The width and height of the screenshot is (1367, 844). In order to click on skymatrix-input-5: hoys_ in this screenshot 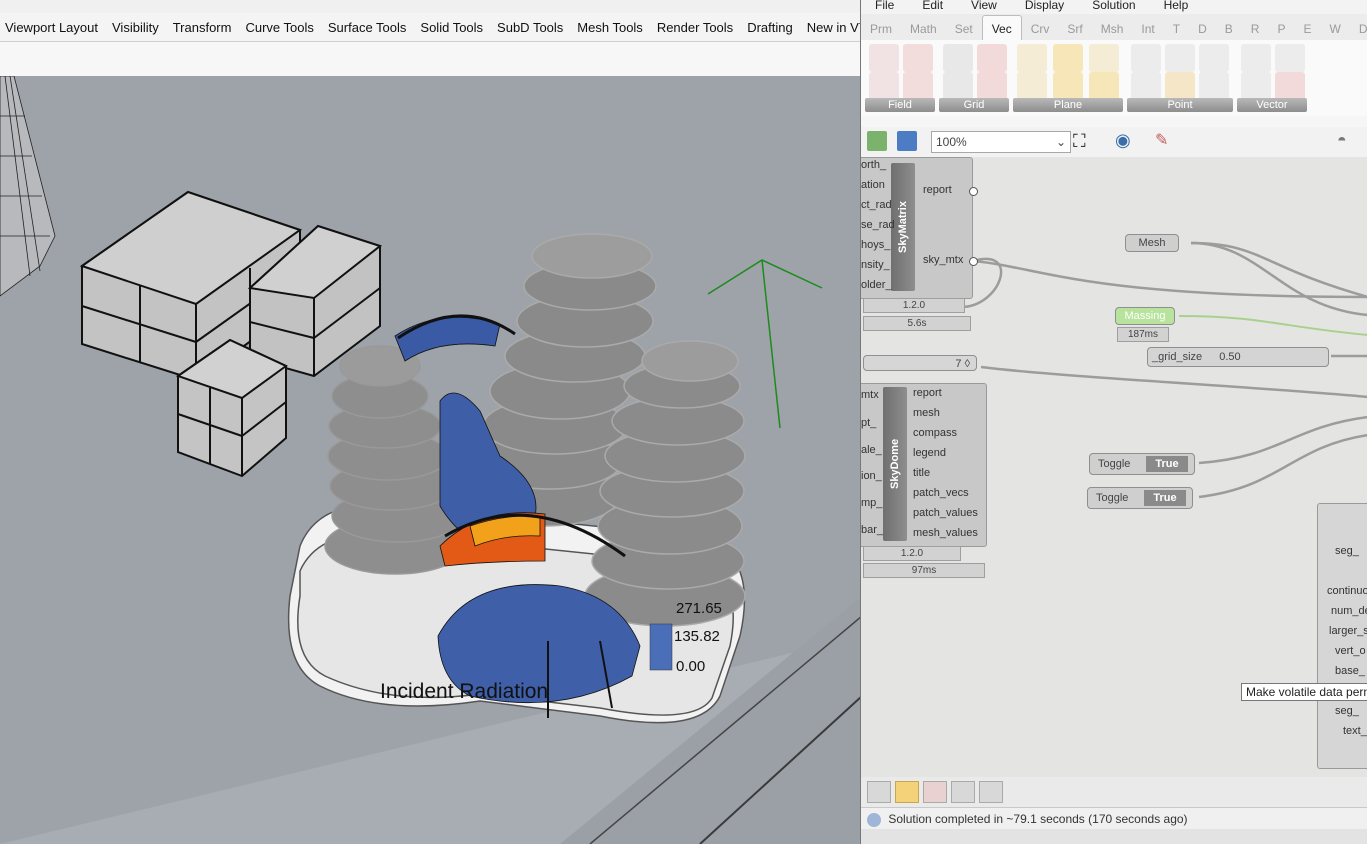, I will do `click(875, 245)`.